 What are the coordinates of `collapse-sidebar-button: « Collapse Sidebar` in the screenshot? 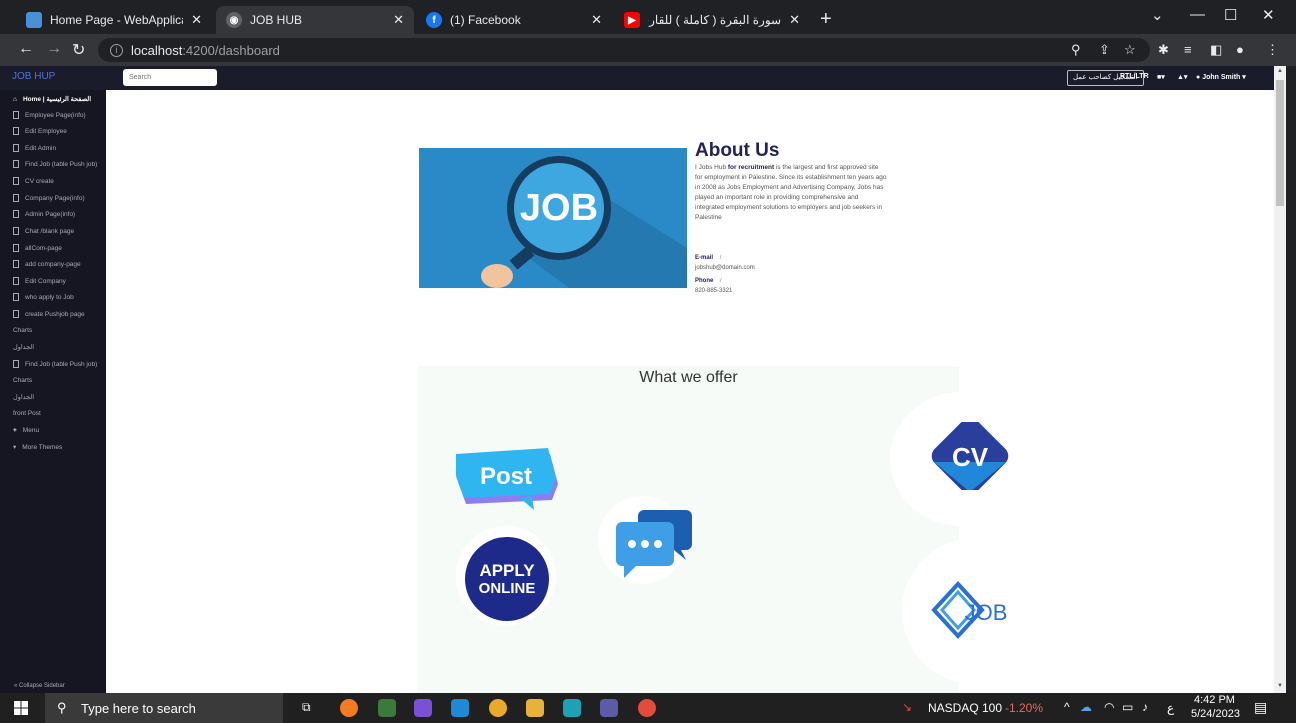 It's located at (53, 686).